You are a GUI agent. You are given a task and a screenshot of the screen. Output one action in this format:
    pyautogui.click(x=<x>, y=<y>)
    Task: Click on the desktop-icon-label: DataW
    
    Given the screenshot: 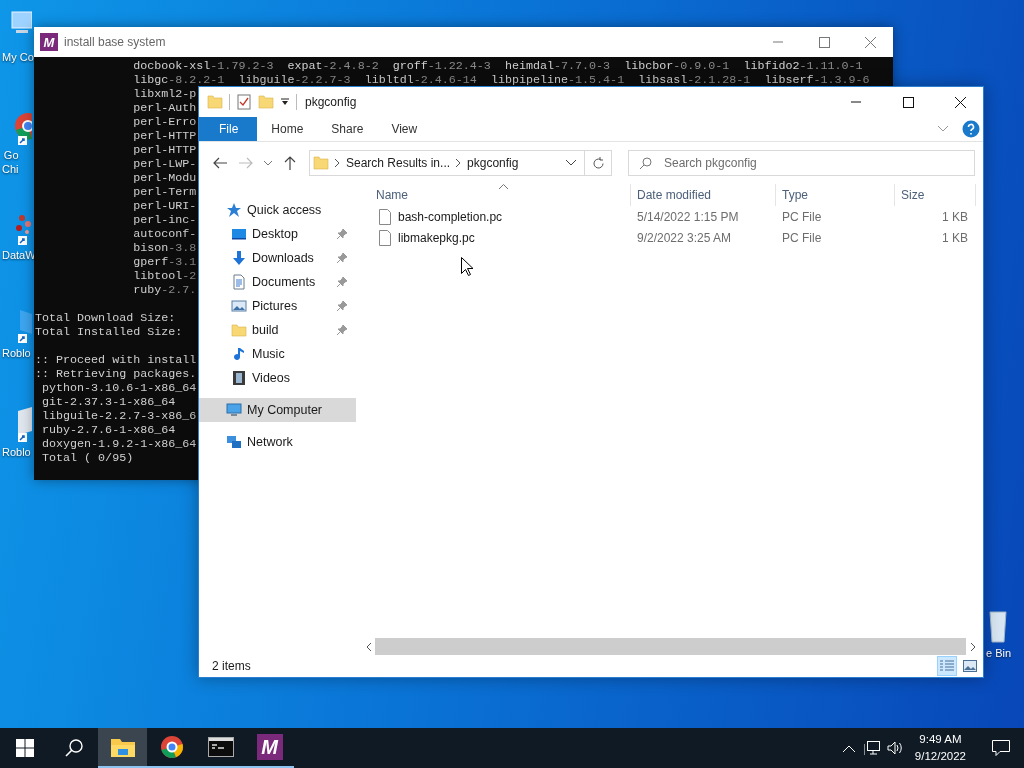 What is the action you would take?
    pyautogui.click(x=19, y=255)
    